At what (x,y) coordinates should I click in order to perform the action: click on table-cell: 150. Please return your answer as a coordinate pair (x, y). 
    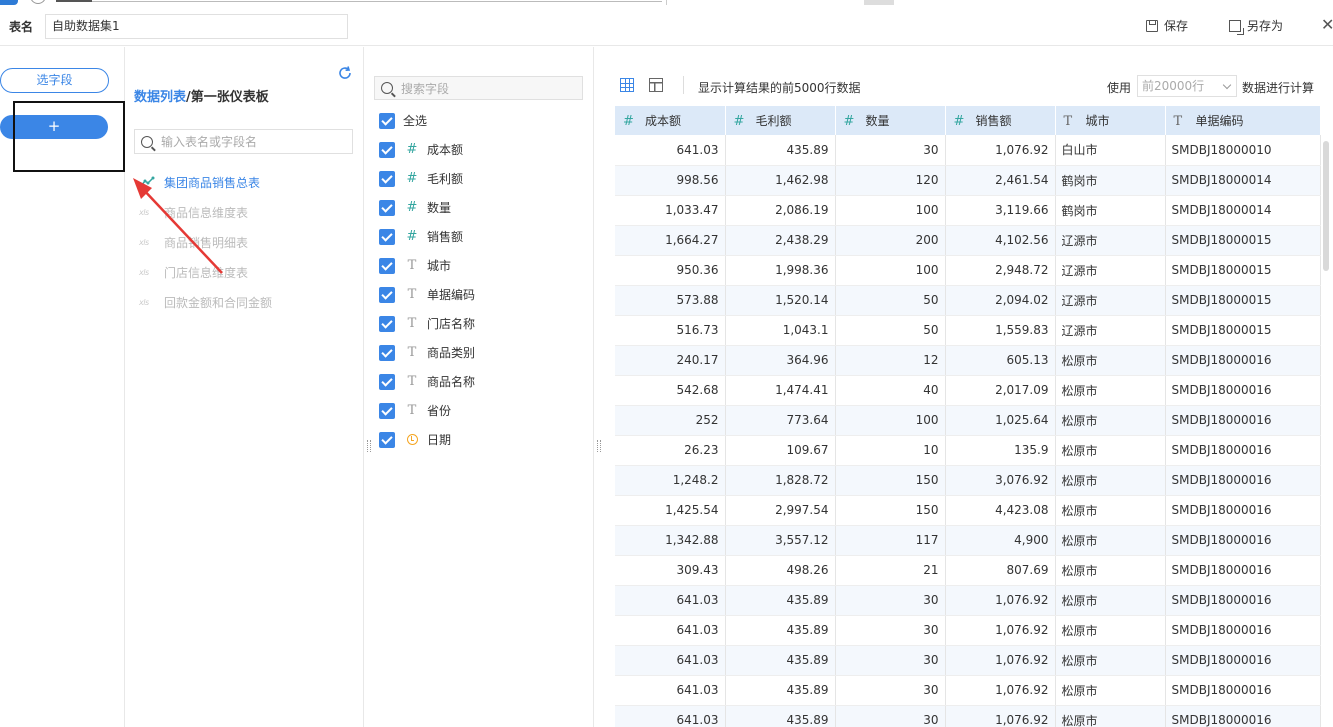
    Looking at the image, I should click on (890, 480).